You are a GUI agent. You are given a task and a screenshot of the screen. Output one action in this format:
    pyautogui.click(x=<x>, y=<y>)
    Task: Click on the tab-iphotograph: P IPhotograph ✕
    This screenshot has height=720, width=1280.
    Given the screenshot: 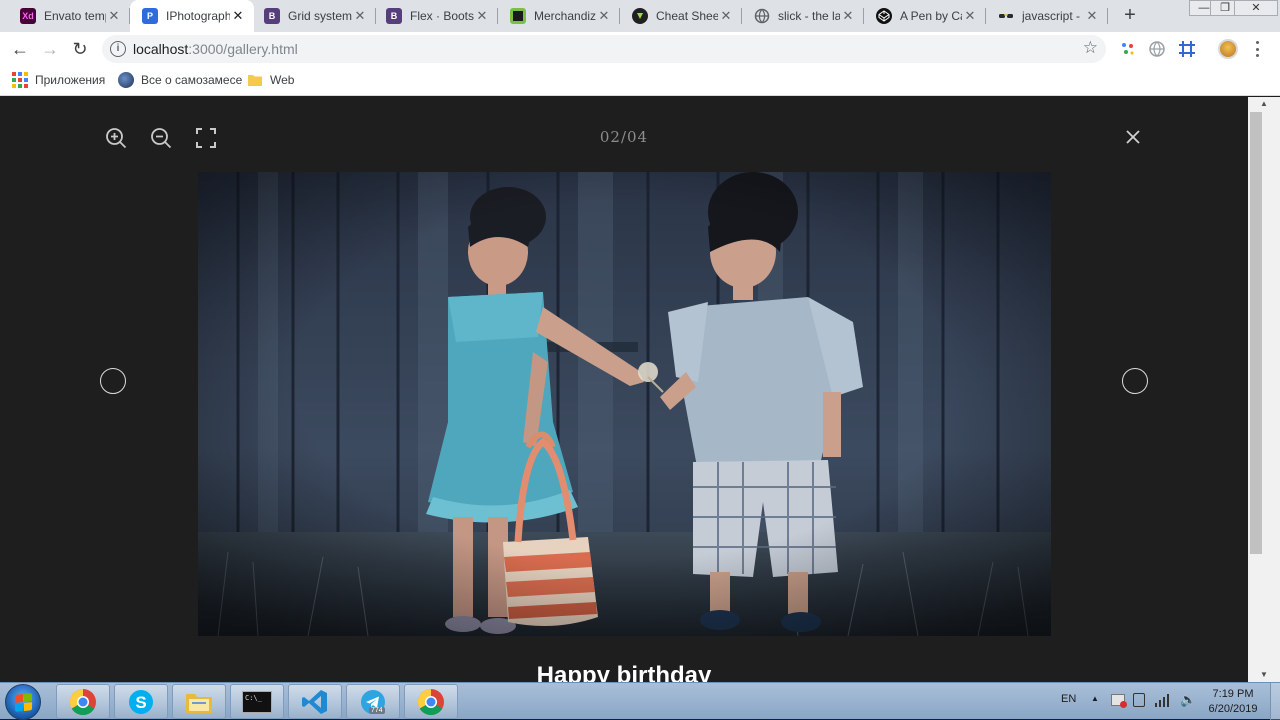 What is the action you would take?
    pyautogui.click(x=192, y=16)
    